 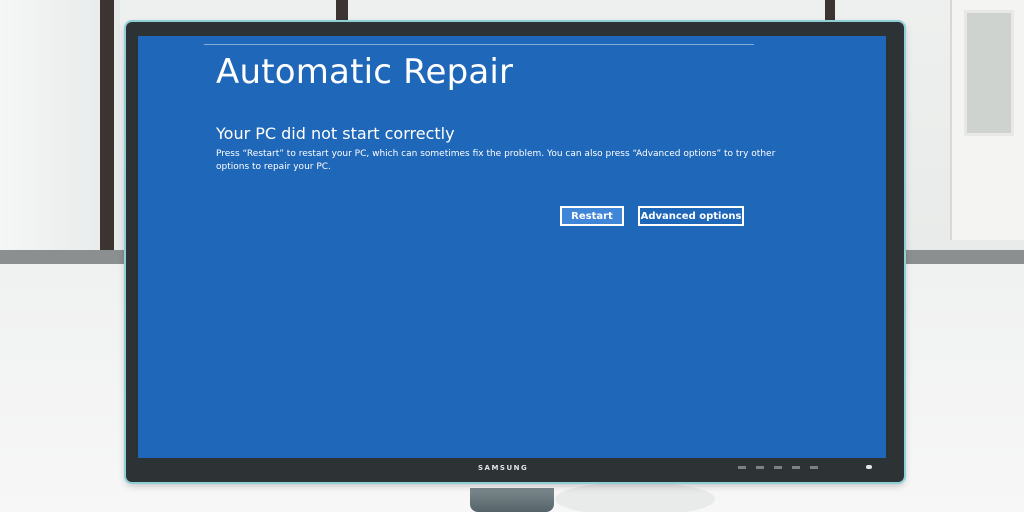 I want to click on restart-button: Restart, so click(x=592, y=216).